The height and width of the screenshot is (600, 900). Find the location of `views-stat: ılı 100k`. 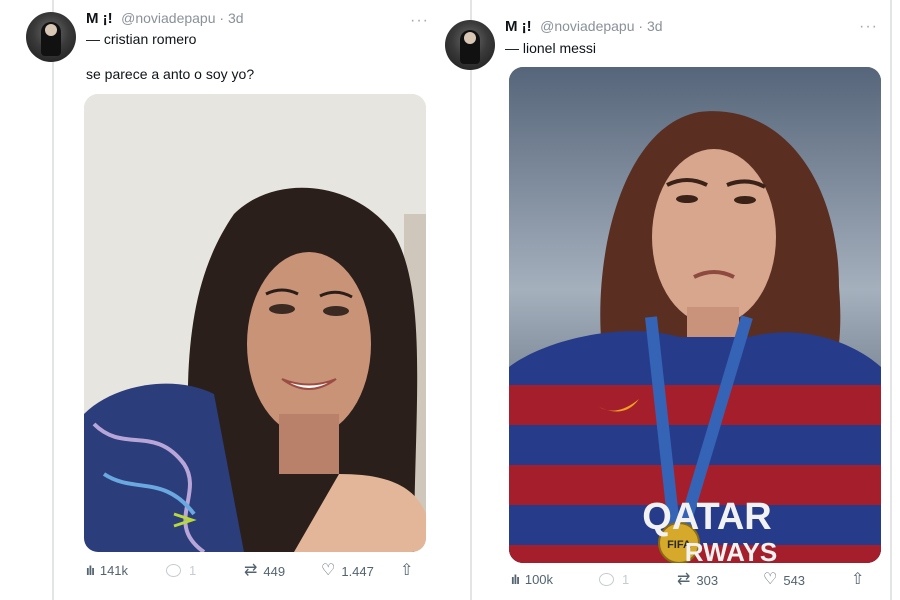

views-stat: ılı 100k is located at coordinates (532, 579).